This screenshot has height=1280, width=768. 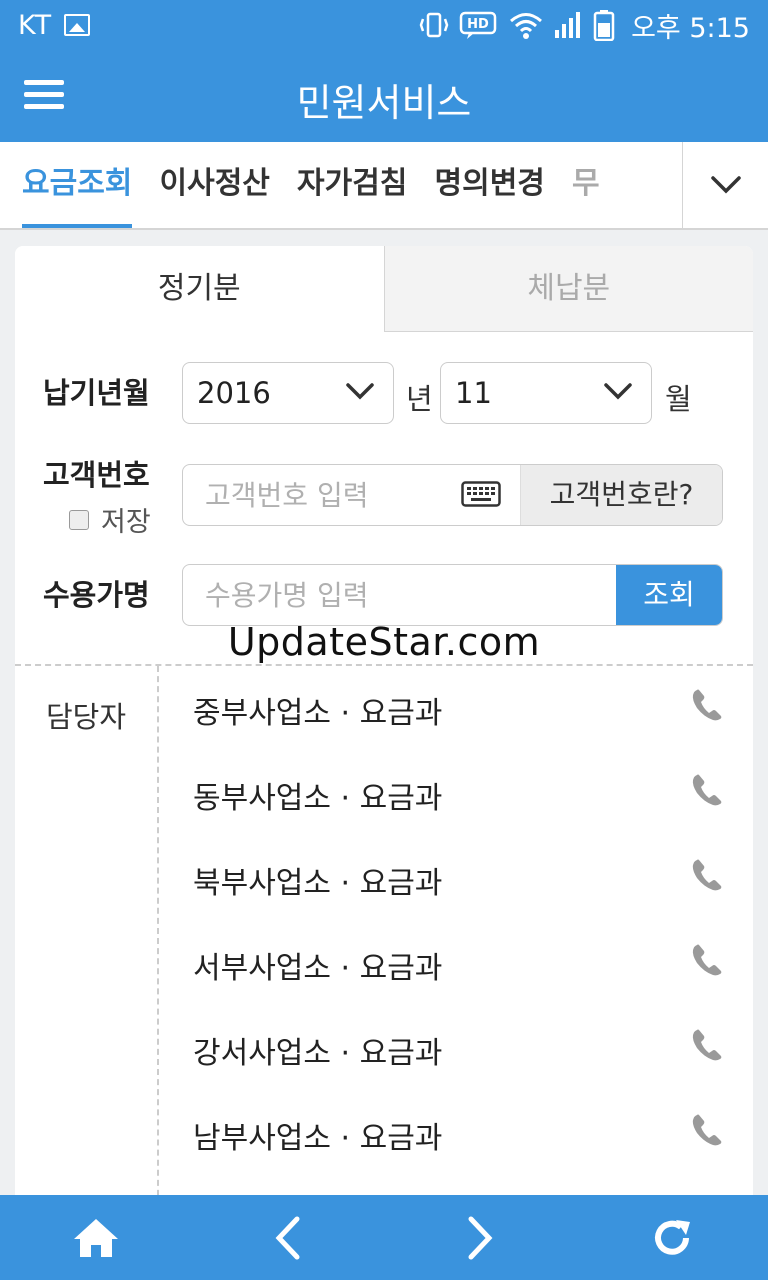 What do you see at coordinates (384, 25) in the screenshot?
I see `status-bar: KT HD 오후 5:15` at bounding box center [384, 25].